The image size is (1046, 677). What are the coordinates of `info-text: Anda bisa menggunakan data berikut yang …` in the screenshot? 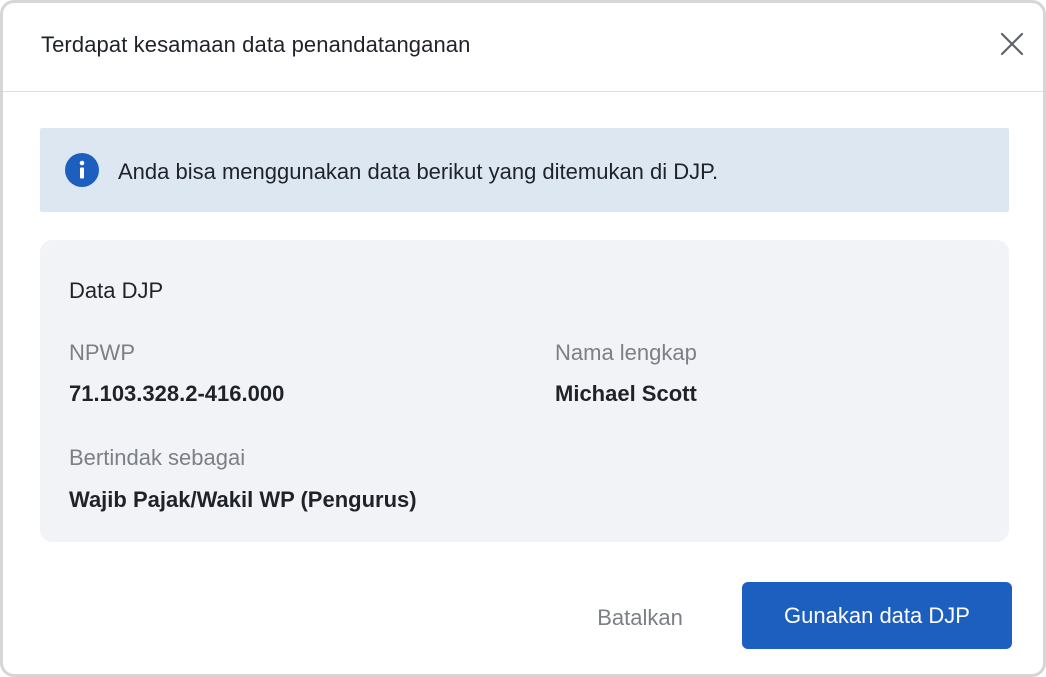 It's located at (418, 171).